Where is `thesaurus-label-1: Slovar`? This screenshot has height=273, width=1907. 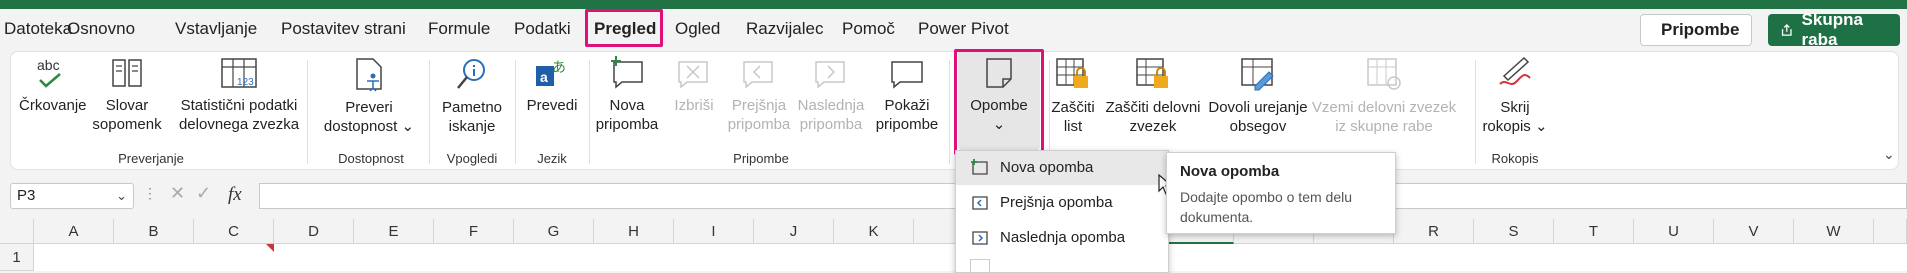
thesaurus-label-1: Slovar is located at coordinates (127, 105).